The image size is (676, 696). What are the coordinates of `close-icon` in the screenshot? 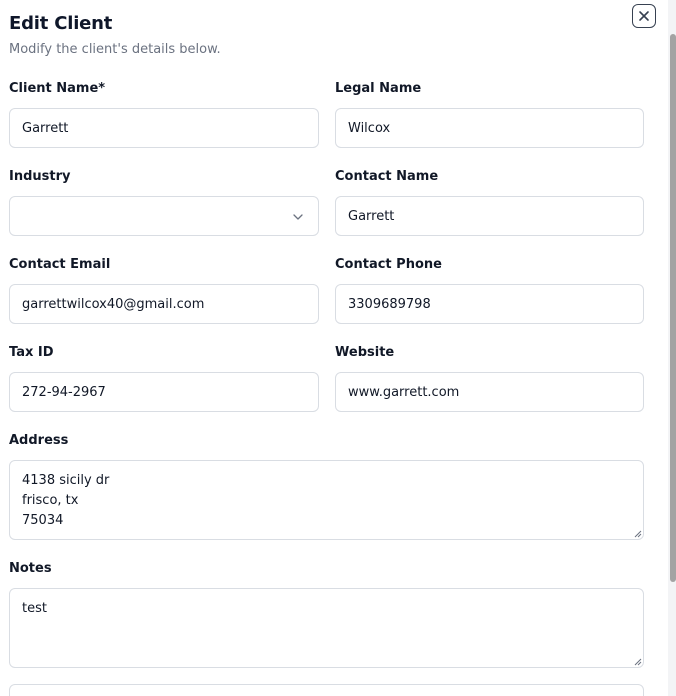 It's located at (644, 16).